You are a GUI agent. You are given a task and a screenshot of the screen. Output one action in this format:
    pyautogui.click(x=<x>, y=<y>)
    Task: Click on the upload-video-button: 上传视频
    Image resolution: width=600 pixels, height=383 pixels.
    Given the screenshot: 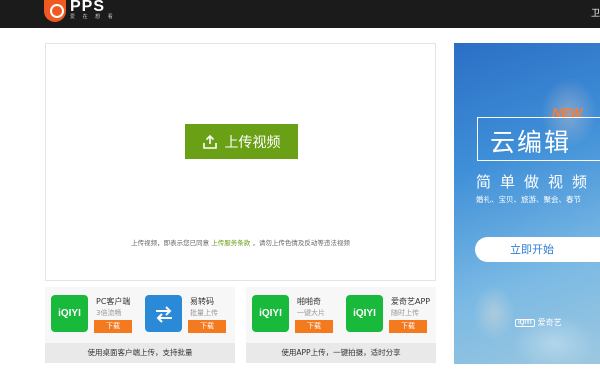 What is the action you would take?
    pyautogui.click(x=241, y=141)
    